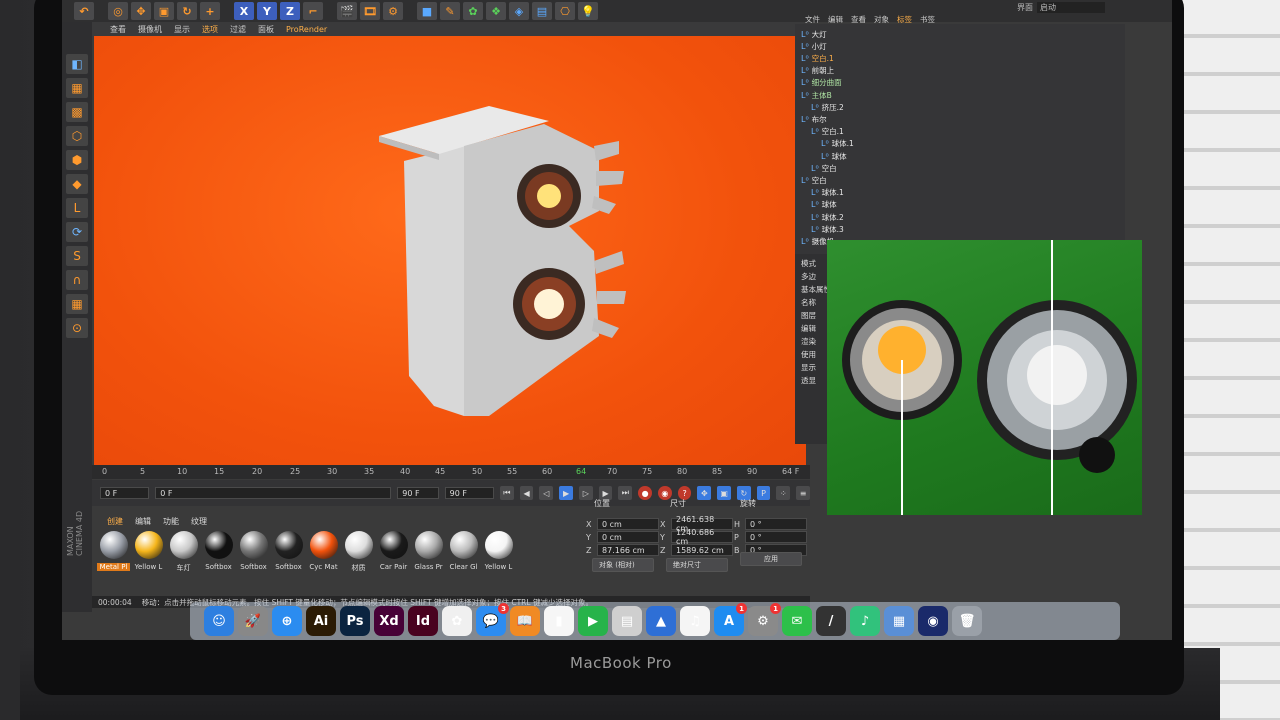 This screenshot has width=1280, height=720. Describe the element at coordinates (827, 229) in the screenshot. I see `object-row: L⁰ 球体.3` at that location.